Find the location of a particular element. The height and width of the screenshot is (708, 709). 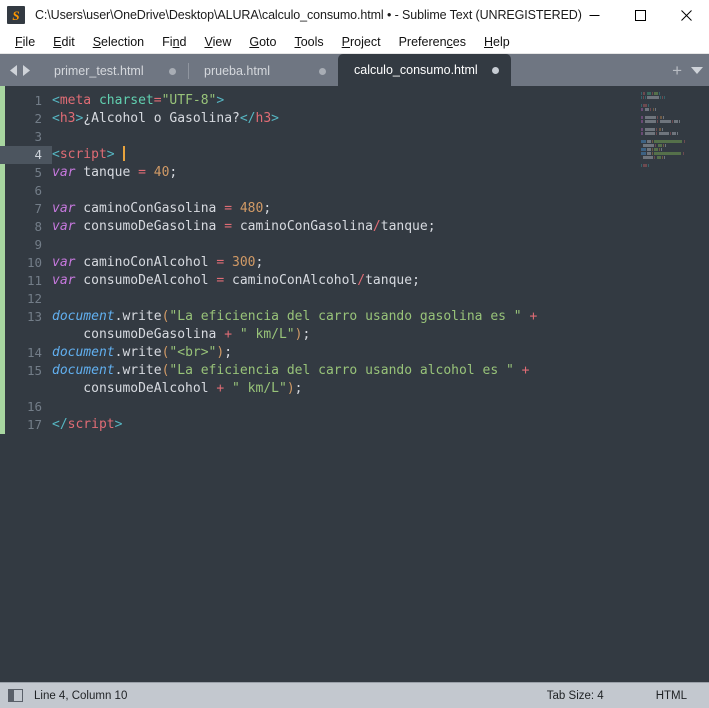

code-token: consumoDeGasolina is located at coordinates (150, 226).